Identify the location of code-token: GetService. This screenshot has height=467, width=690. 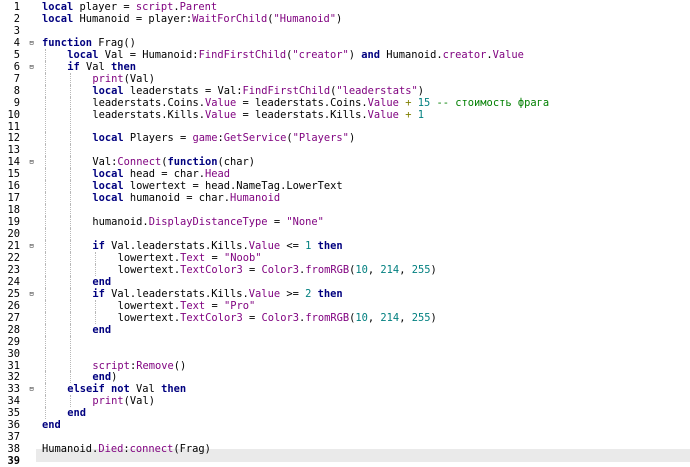
(255, 138).